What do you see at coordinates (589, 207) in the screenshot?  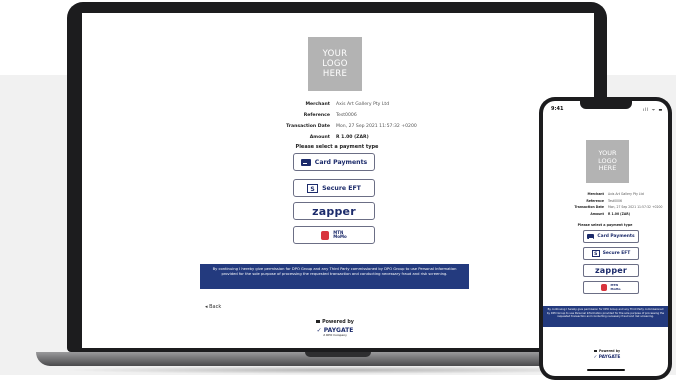 I see `phone-date-label: Transaction Date` at bounding box center [589, 207].